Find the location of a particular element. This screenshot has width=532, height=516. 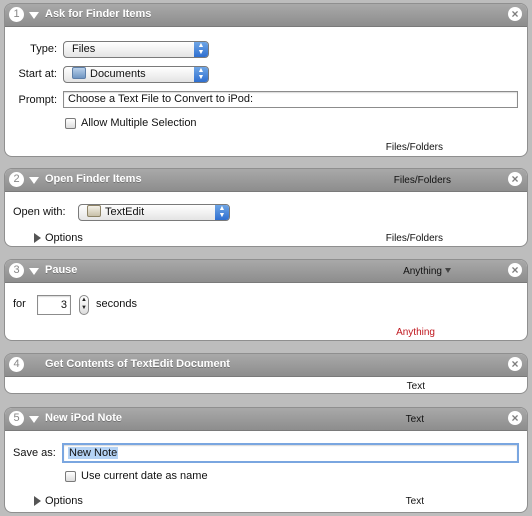

save-as-field: New Note is located at coordinates (290, 453).